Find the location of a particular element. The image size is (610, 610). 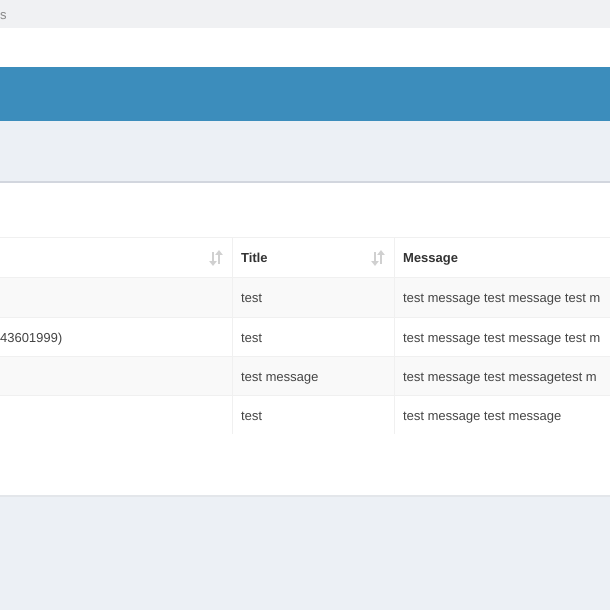

table-cell: test message test message is located at coordinates (482, 415).